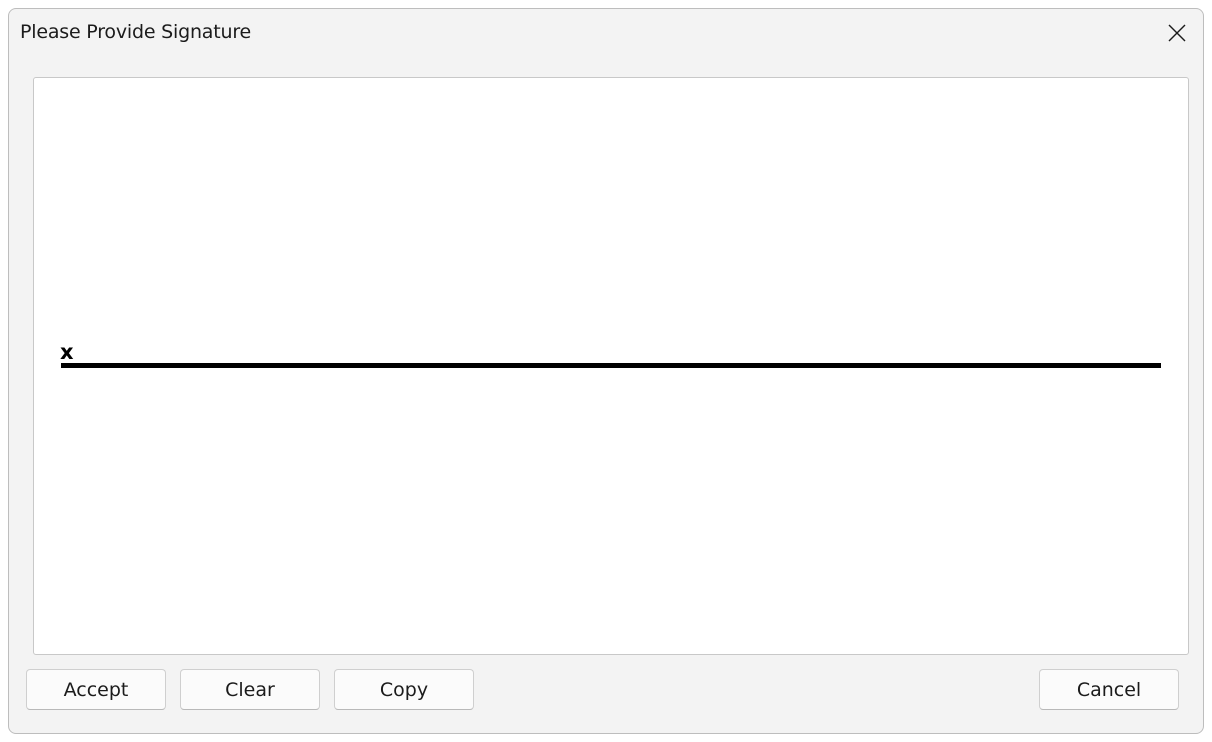  What do you see at coordinates (96, 689) in the screenshot?
I see `accept-button: Accept` at bounding box center [96, 689].